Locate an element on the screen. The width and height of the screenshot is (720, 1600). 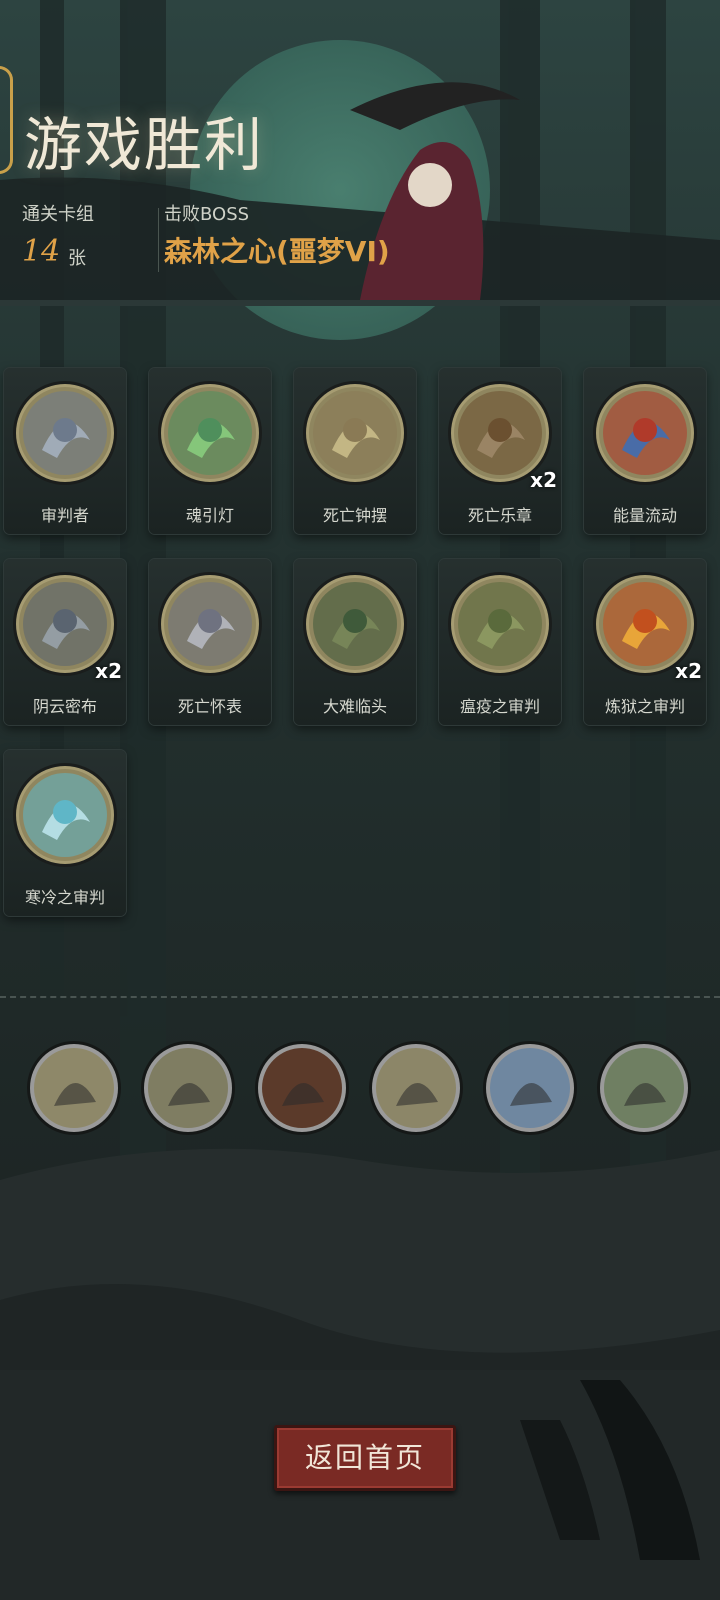
doom-icon is located at coordinates (355, 624).